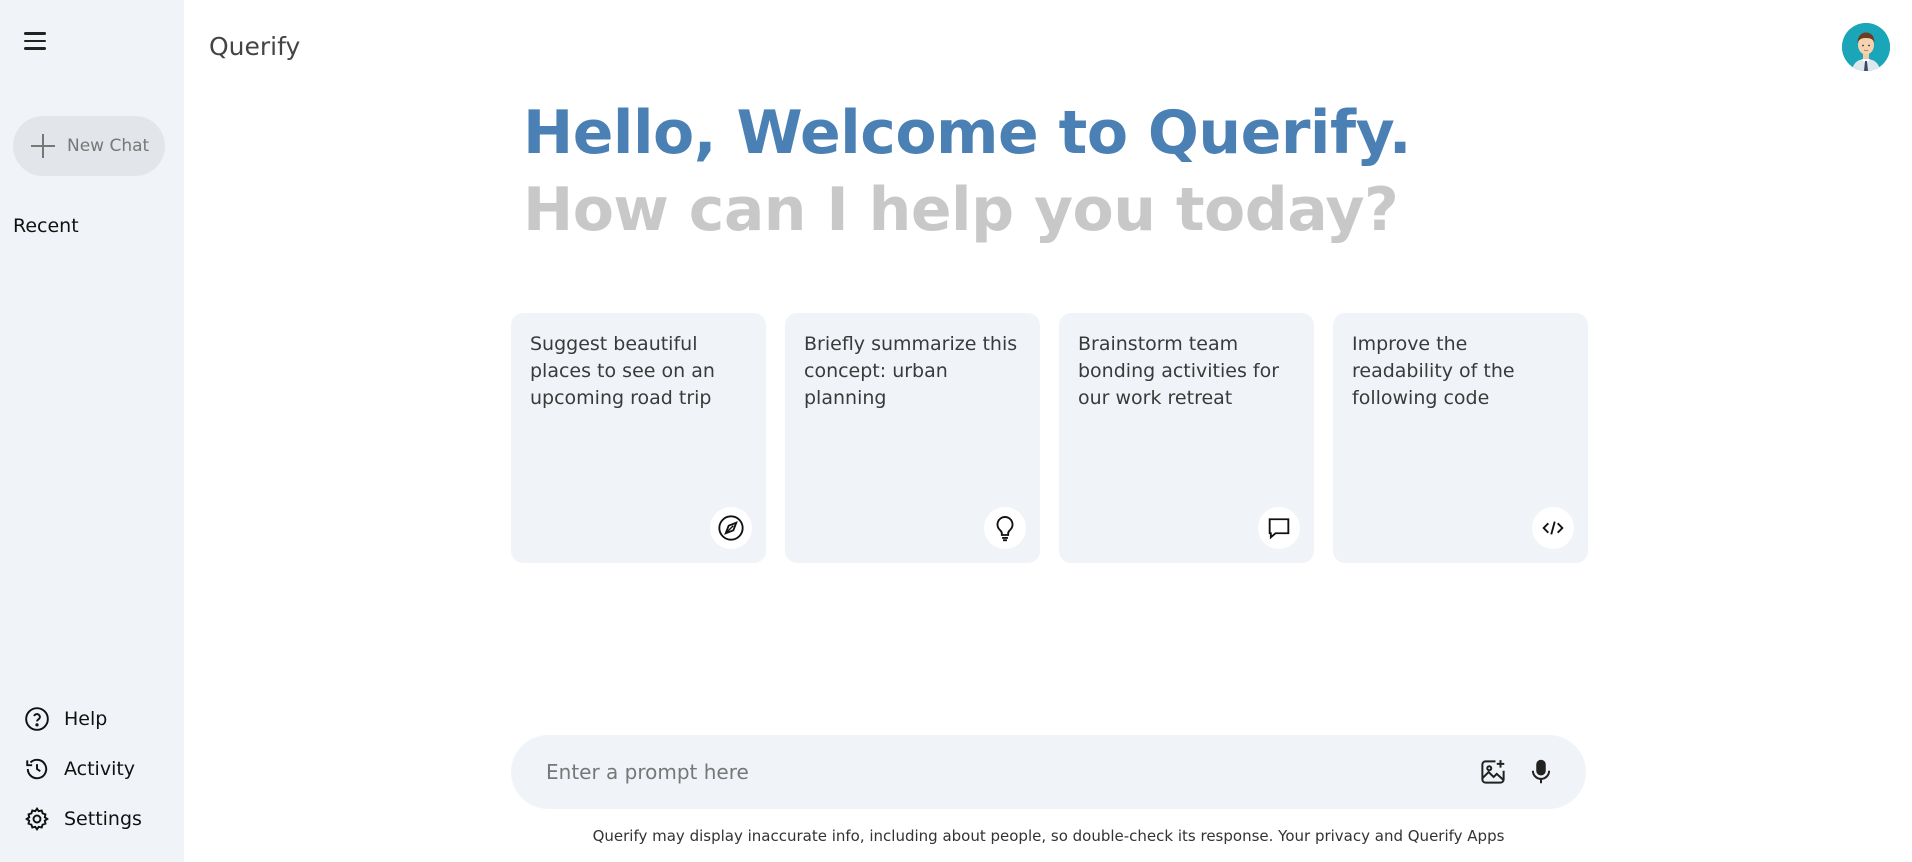 This screenshot has height=862, width=1912. Describe the element at coordinates (92, 431) in the screenshot. I see `sidebar: New Chat Recent Help Activity Settings` at that location.